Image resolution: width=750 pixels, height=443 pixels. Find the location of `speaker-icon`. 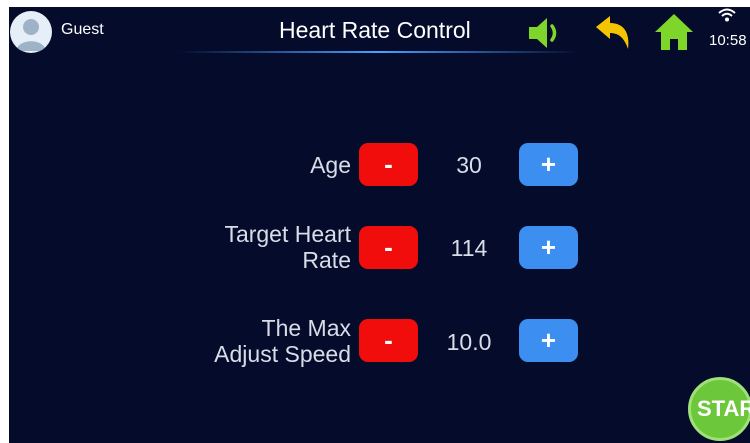

speaker-icon is located at coordinates (547, 33).